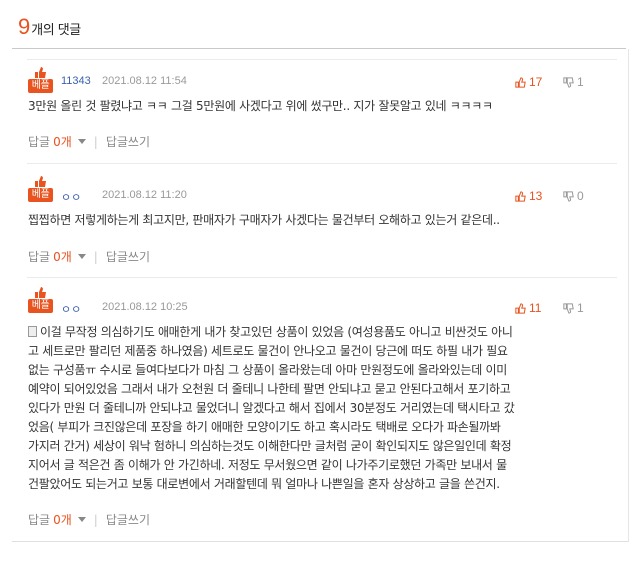 The width and height of the screenshot is (631, 574). I want to click on comment-section-header: 9 개의 댓글, so click(49, 31).